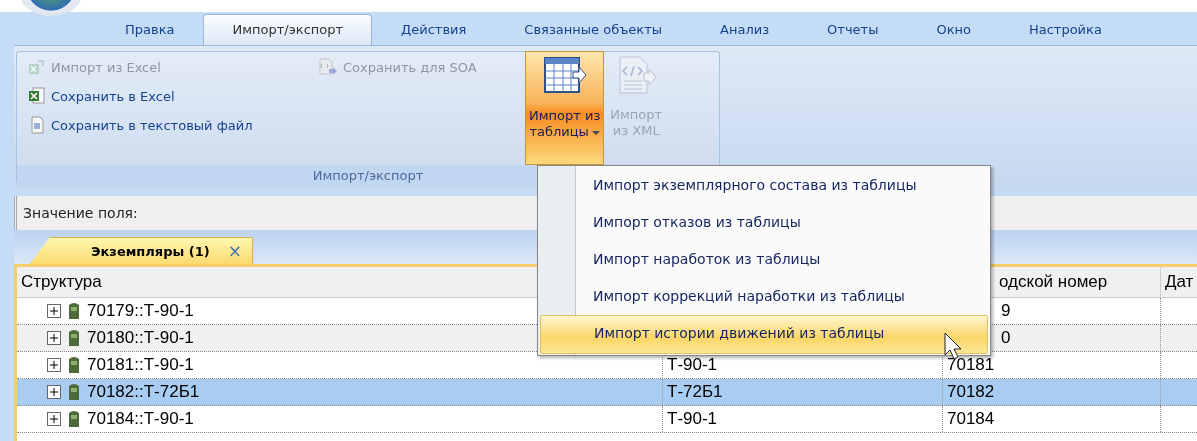  Describe the element at coordinates (1052, 392) in the screenshot. I see `table-cell: 70182` at that location.